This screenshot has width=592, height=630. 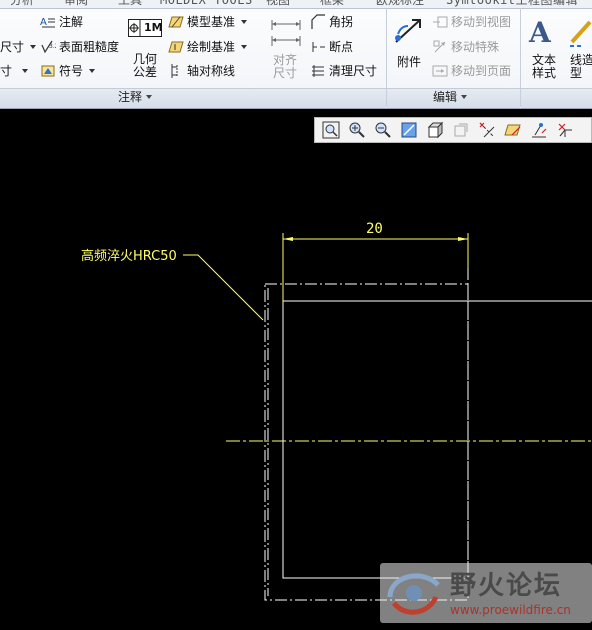 I want to click on csys-display-icon, so click(x=565, y=130).